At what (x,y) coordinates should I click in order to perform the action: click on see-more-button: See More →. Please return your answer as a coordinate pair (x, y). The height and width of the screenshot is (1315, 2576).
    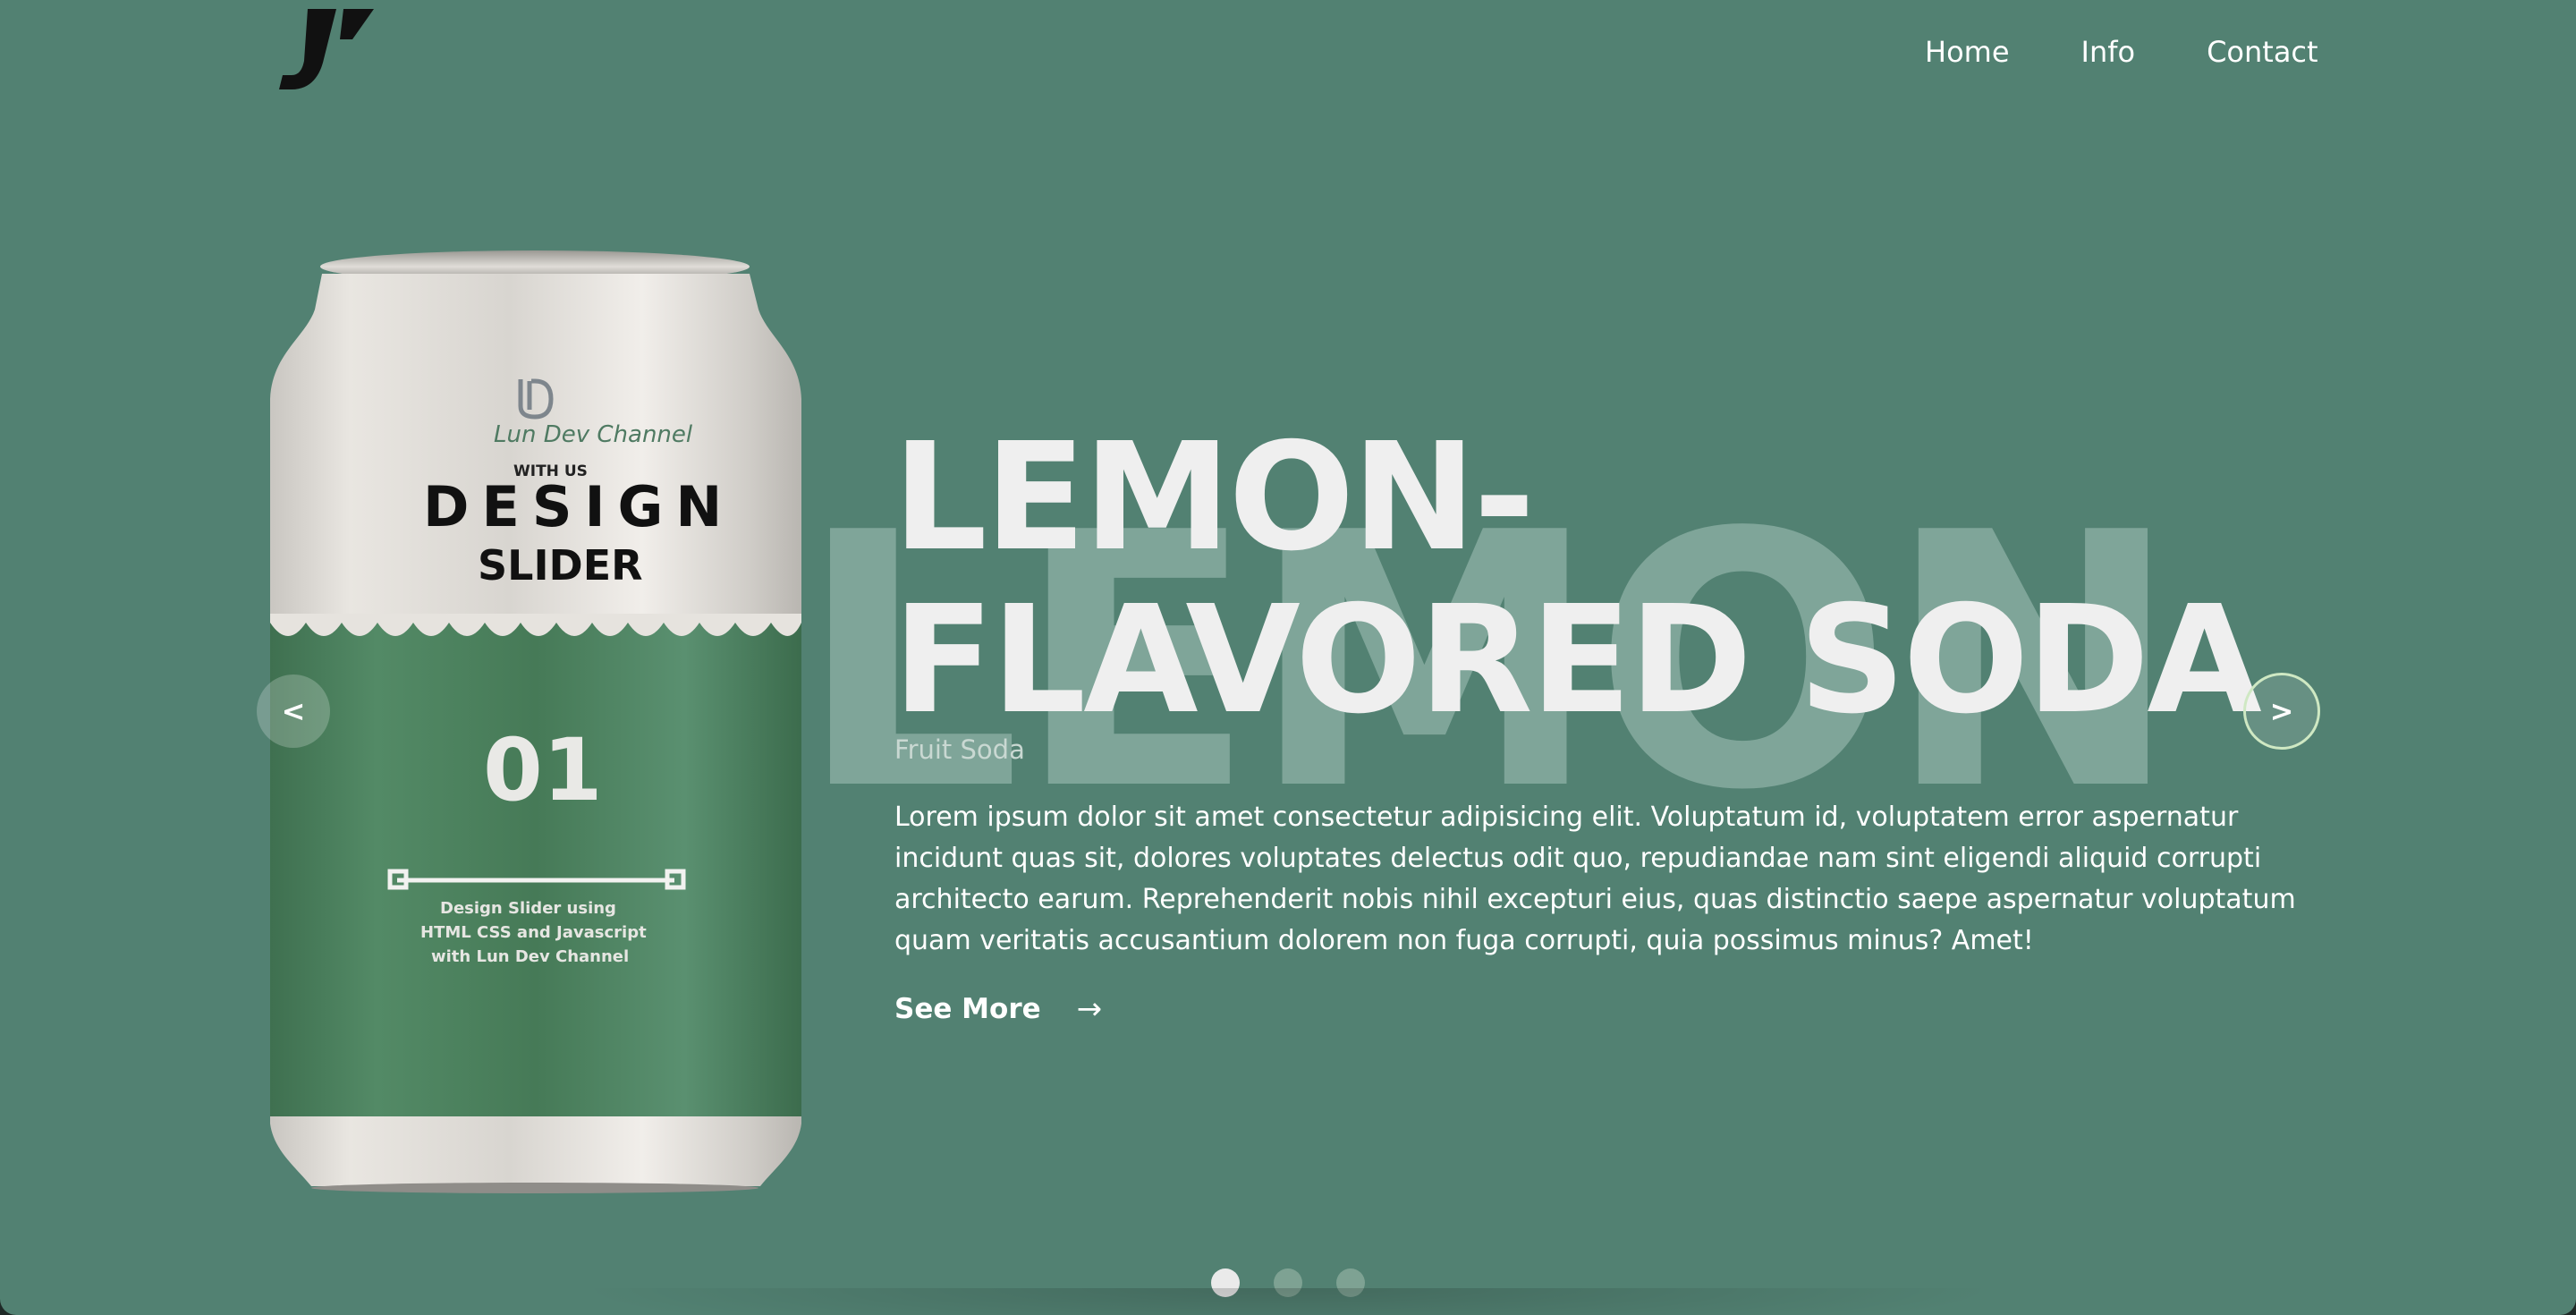
    Looking at the image, I should click on (998, 1009).